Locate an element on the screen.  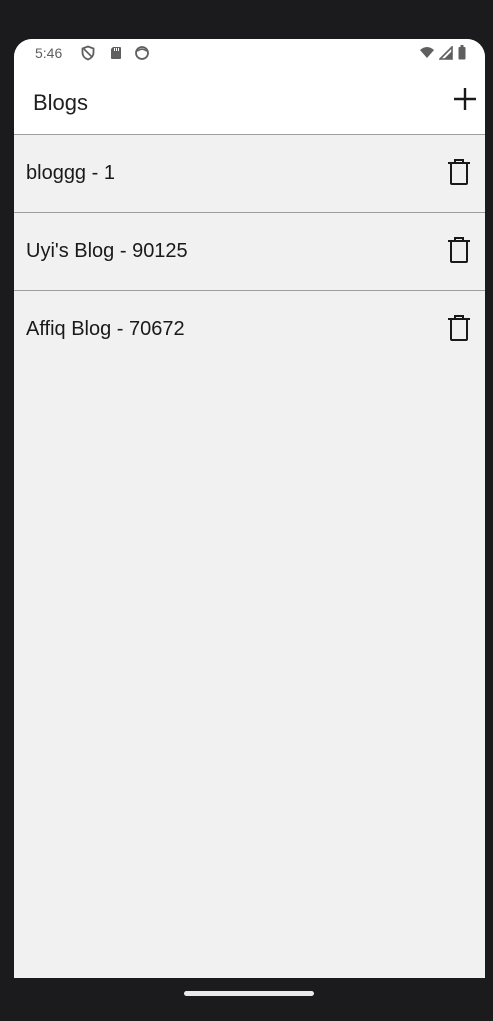
plus-icon is located at coordinates (465, 101).